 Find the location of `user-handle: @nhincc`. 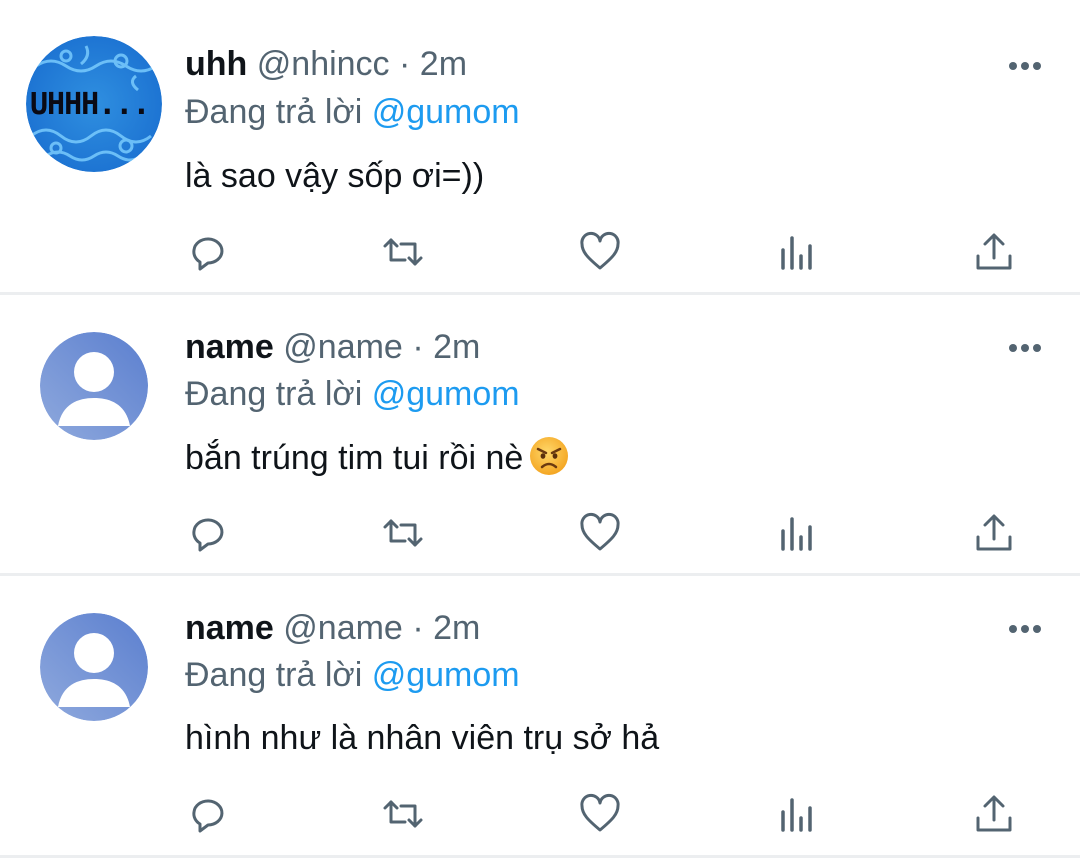

user-handle: @nhincc is located at coordinates (323, 64).